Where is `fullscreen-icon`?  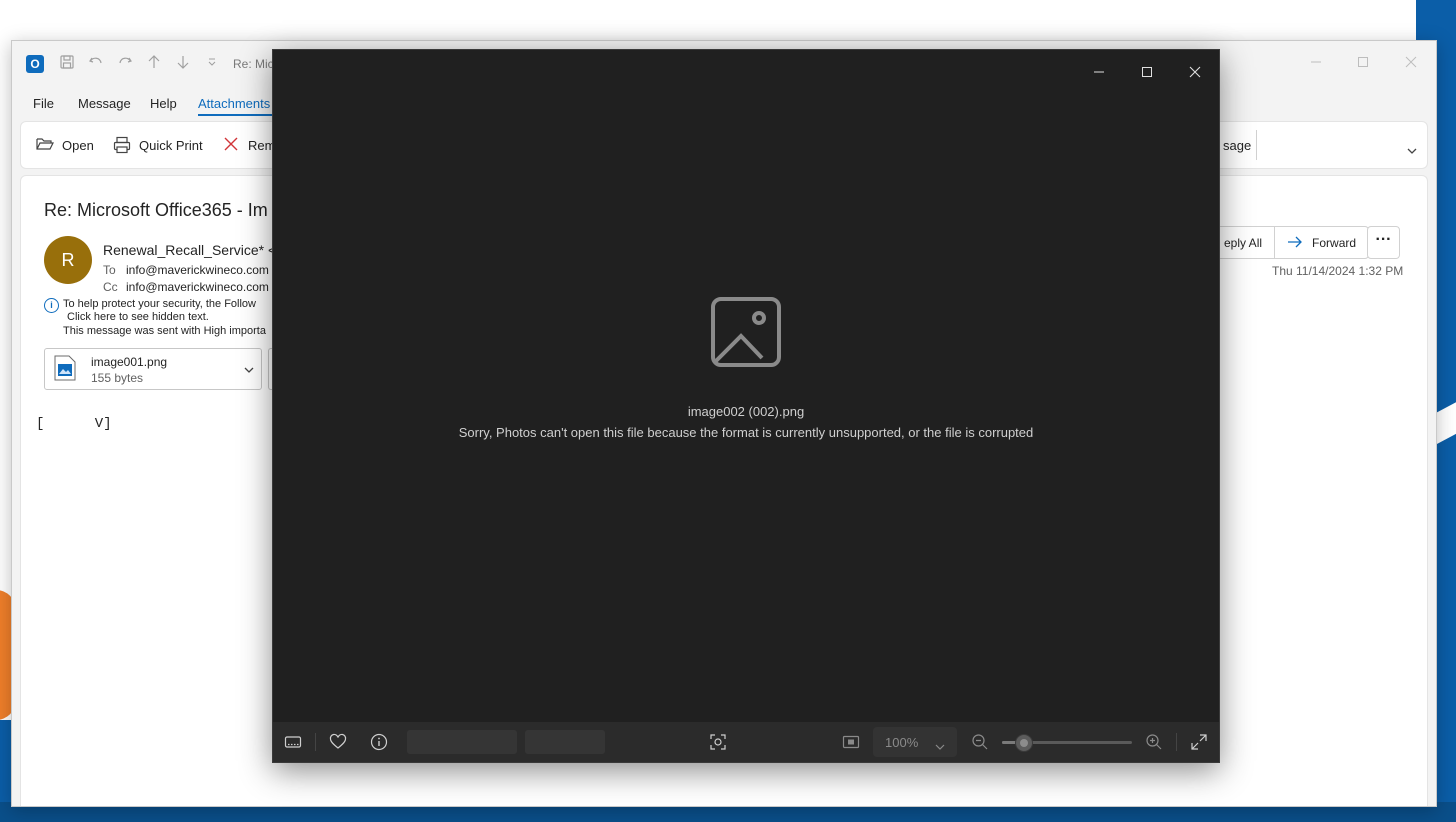 fullscreen-icon is located at coordinates (1199, 742).